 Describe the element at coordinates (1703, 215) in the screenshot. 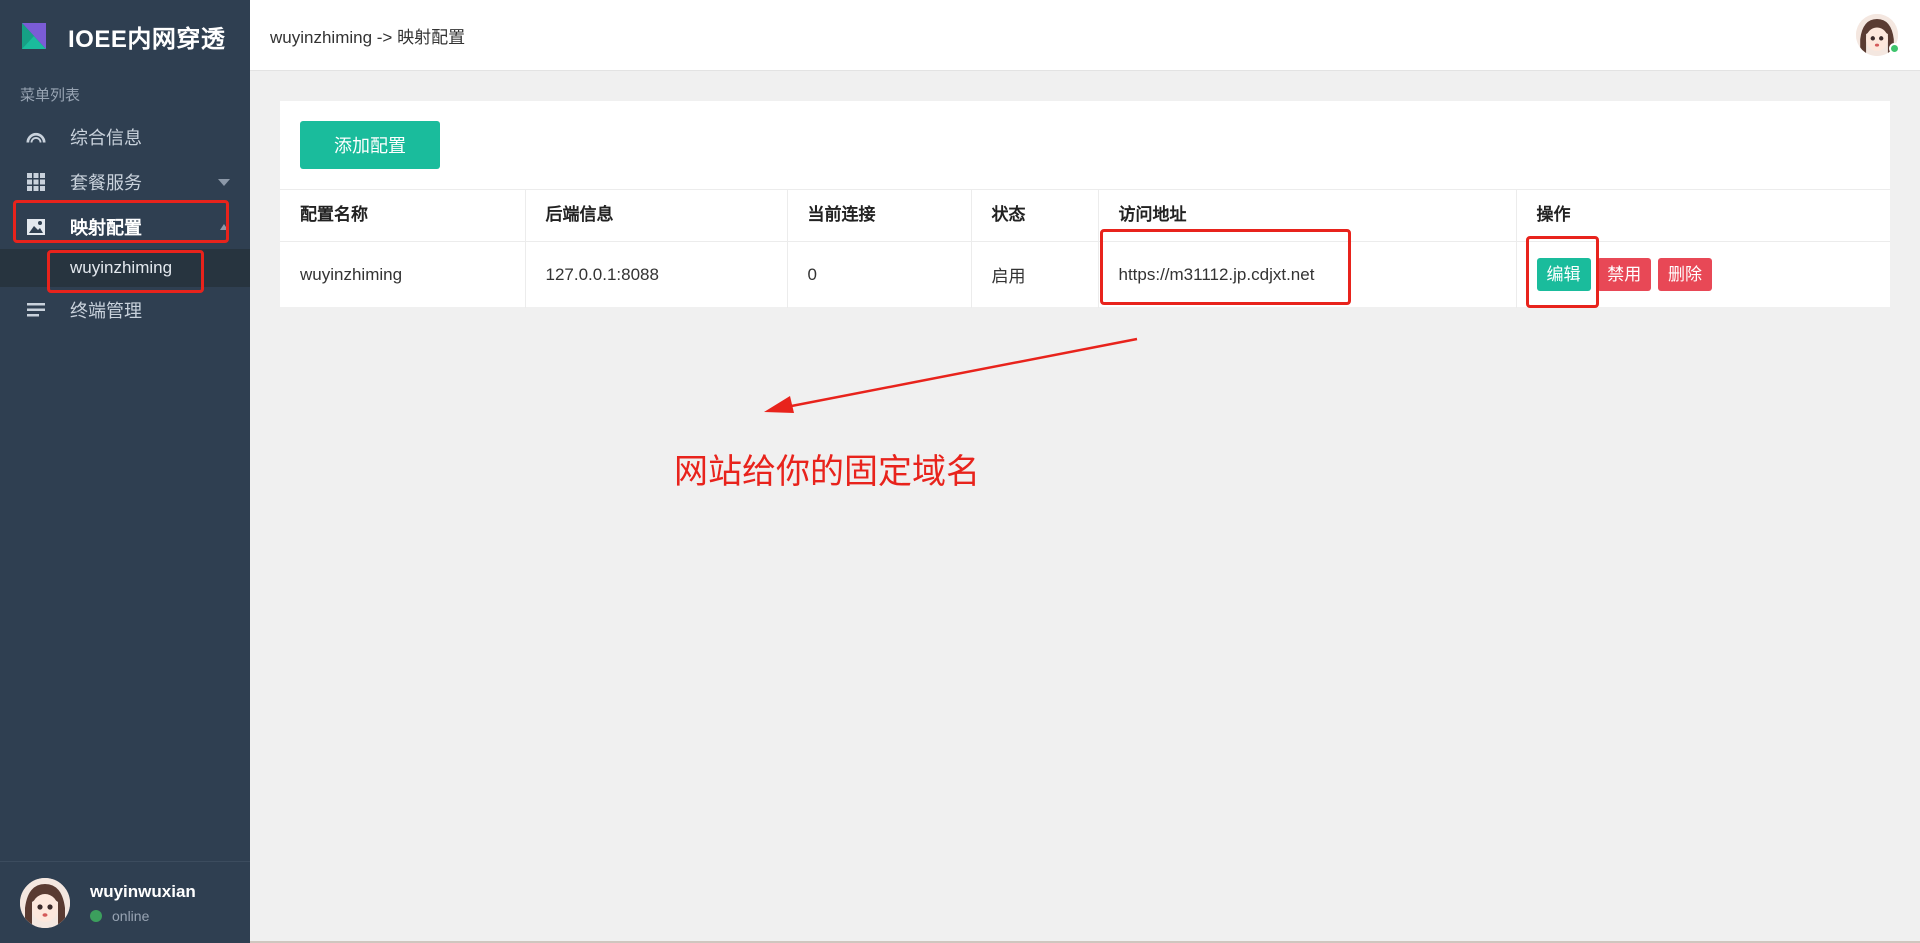

I see `column-header: 操作` at that location.